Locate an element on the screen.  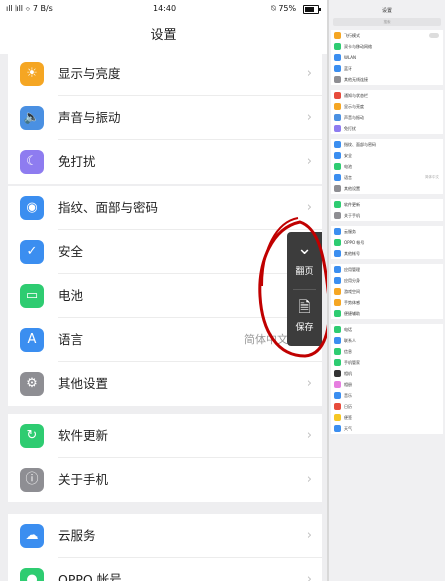
preview-row: 关于手机 is located at coordinates (387, 215).